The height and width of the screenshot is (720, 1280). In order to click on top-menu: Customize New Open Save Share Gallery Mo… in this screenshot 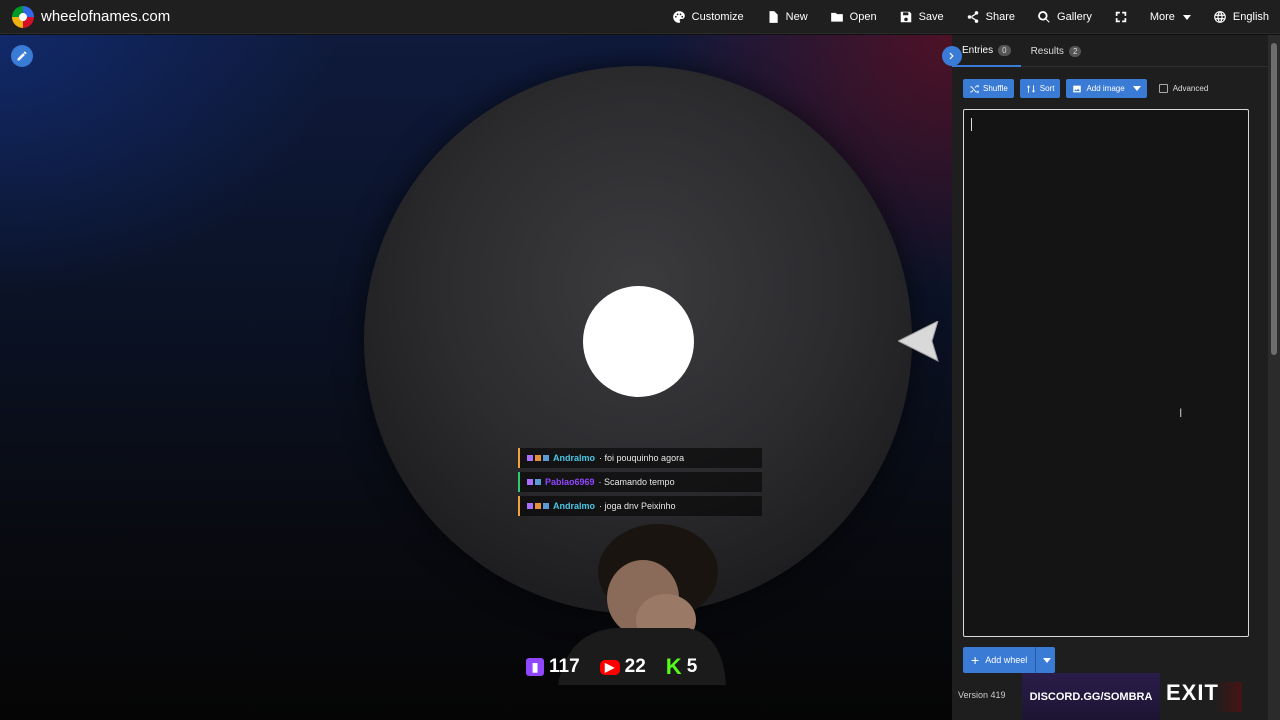, I will do `click(970, 17)`.